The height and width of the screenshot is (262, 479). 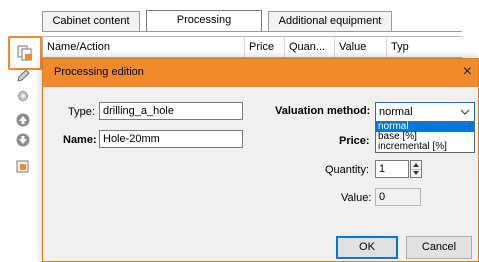 I want to click on ok-button: OK, so click(x=367, y=247).